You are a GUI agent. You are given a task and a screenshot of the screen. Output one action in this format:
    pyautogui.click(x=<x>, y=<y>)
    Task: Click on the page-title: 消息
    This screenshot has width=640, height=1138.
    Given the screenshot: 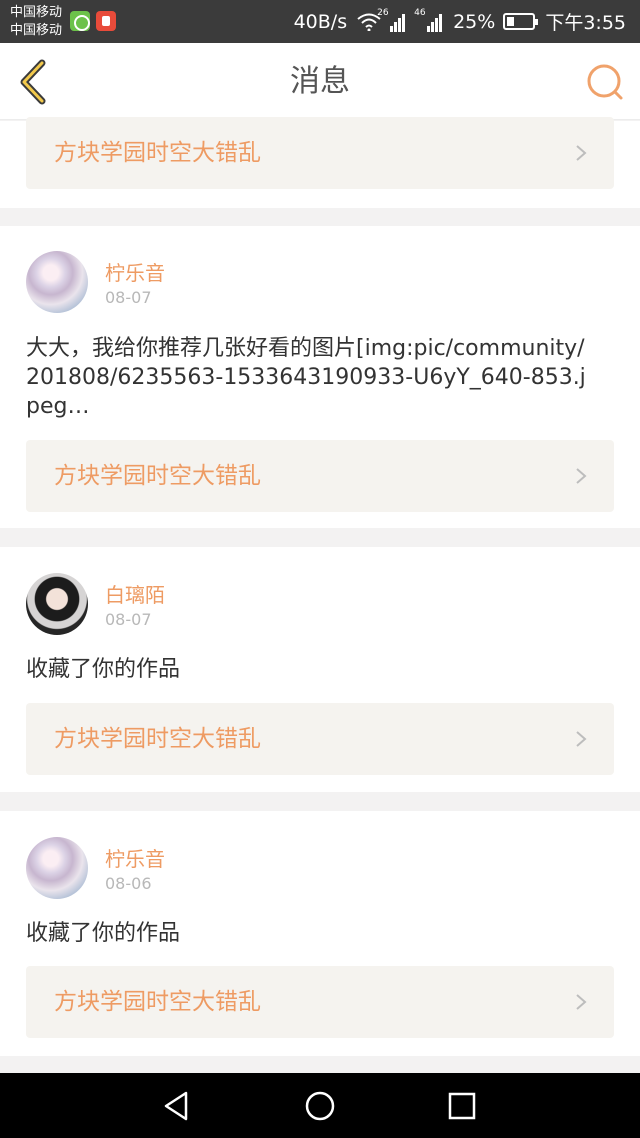 What is the action you would take?
    pyautogui.click(x=320, y=81)
    